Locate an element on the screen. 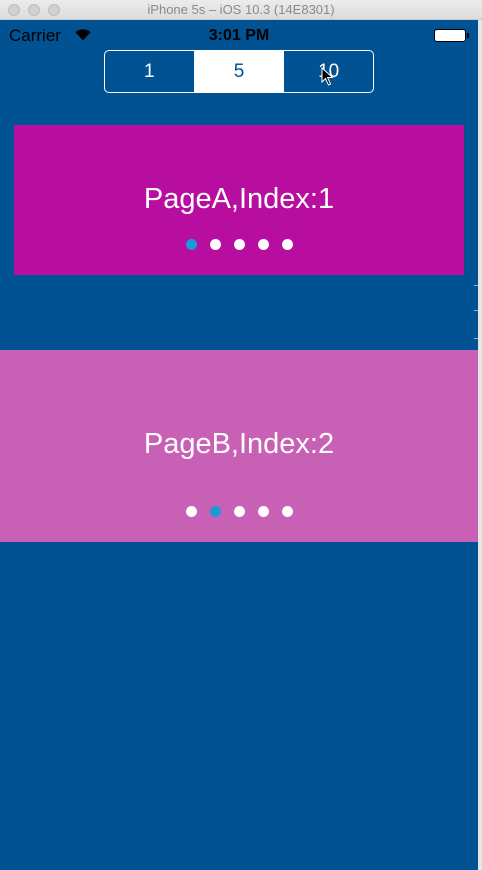 This screenshot has height=870, width=482. page-b-title: PageB,Index:2 is located at coordinates (239, 444).